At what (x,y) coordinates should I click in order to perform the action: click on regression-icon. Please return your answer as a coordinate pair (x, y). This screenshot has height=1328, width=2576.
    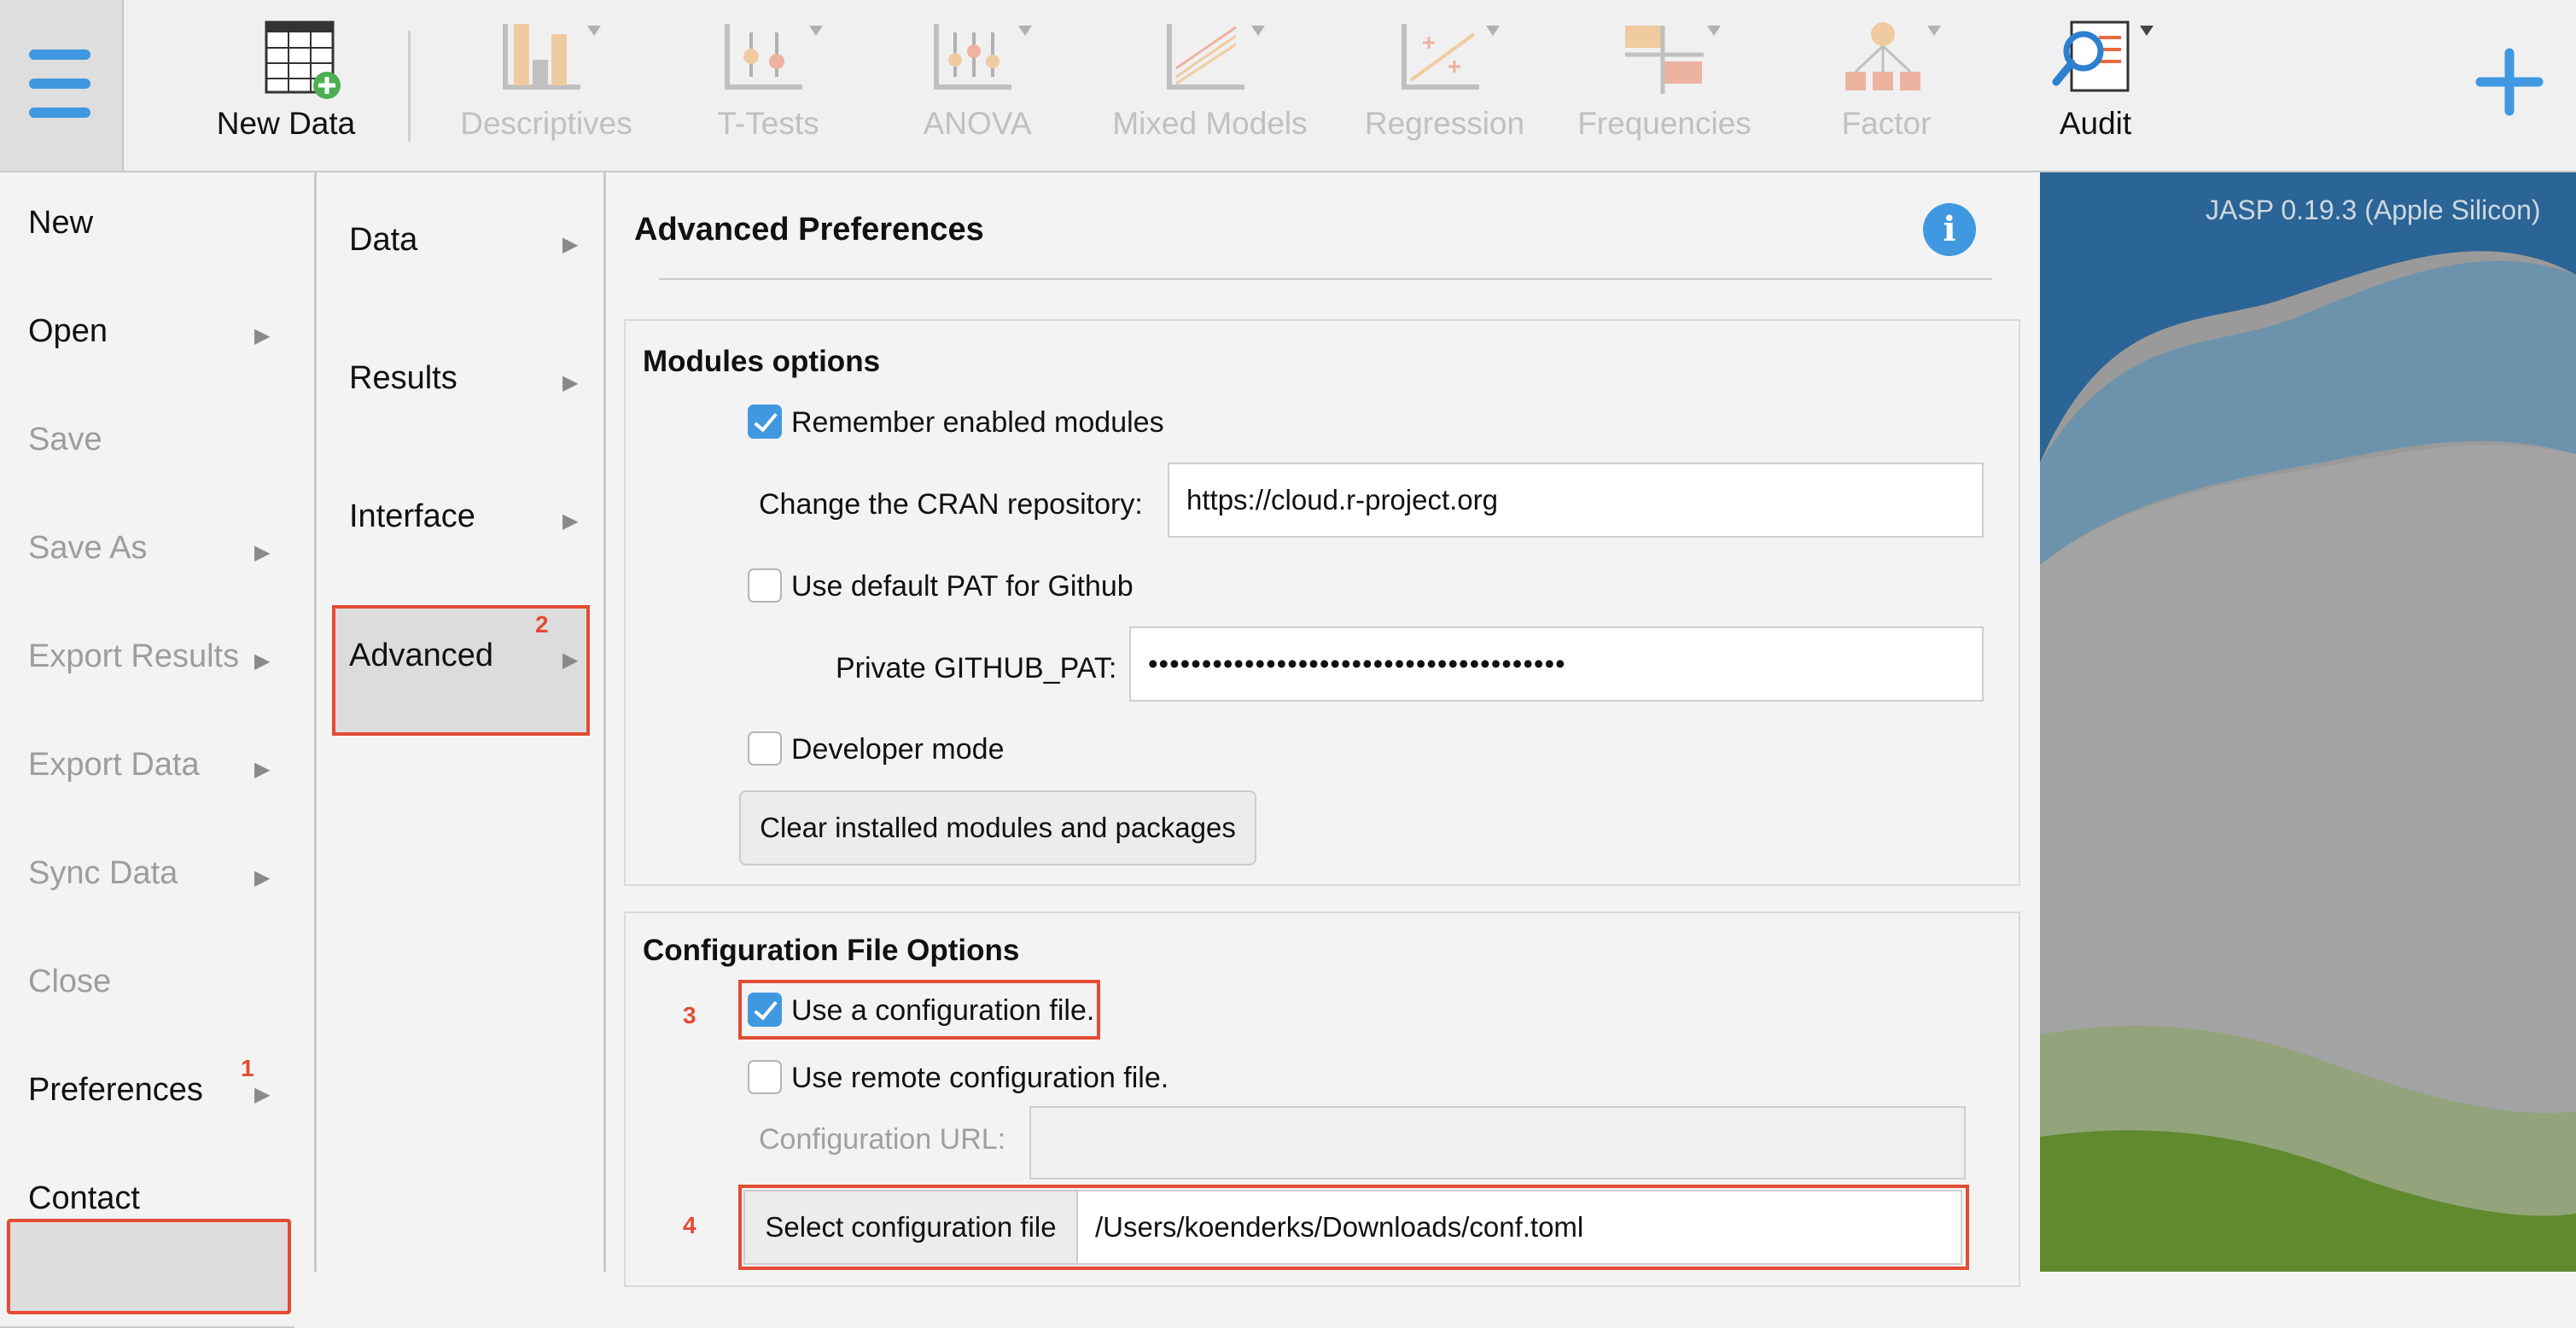
    Looking at the image, I should click on (1450, 57).